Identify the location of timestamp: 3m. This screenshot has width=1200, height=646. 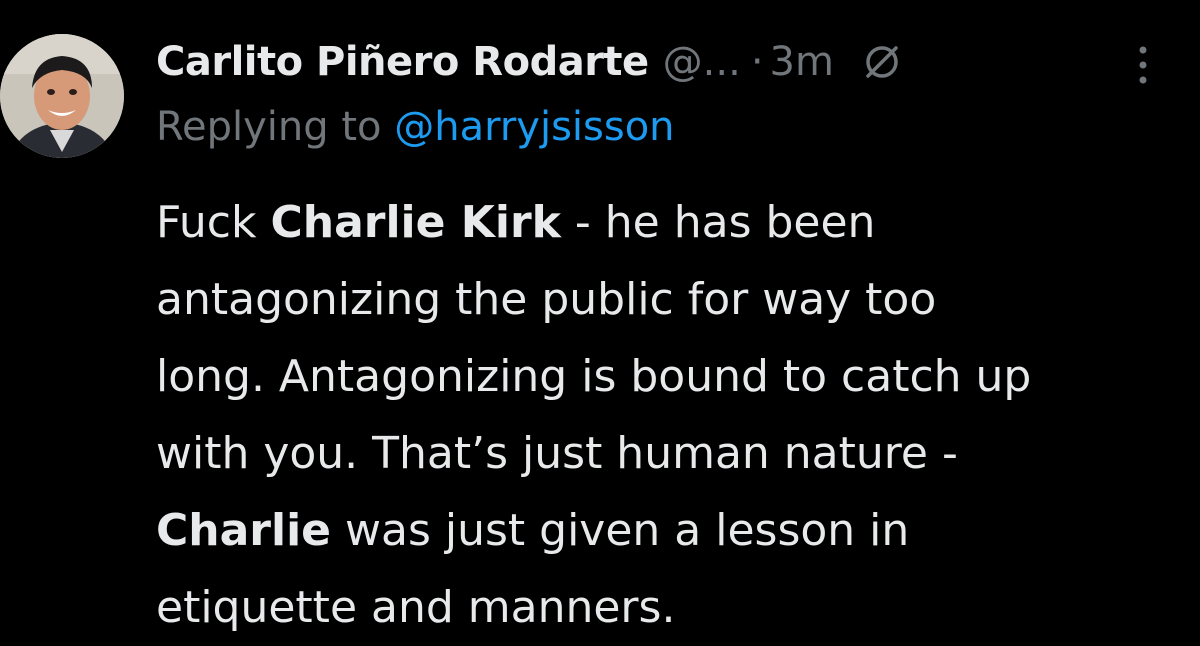
(802, 62).